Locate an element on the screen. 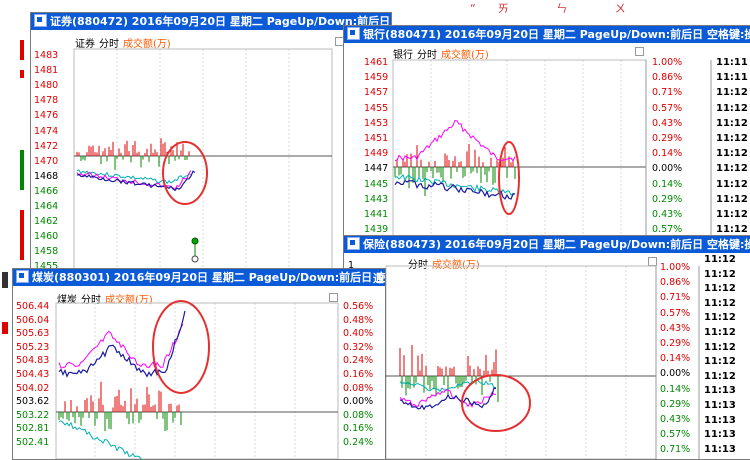  axis-tick-label: 502.41 is located at coordinates (33, 442).